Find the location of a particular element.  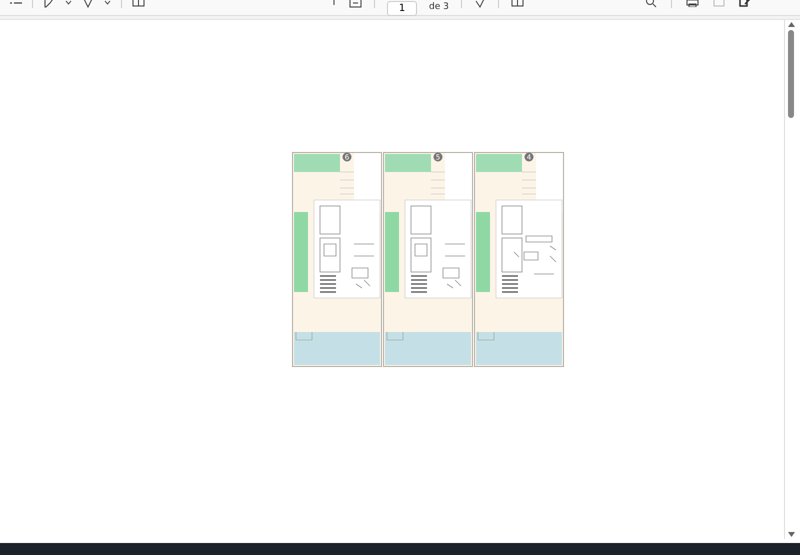

print-icon is located at coordinates (692, 3).